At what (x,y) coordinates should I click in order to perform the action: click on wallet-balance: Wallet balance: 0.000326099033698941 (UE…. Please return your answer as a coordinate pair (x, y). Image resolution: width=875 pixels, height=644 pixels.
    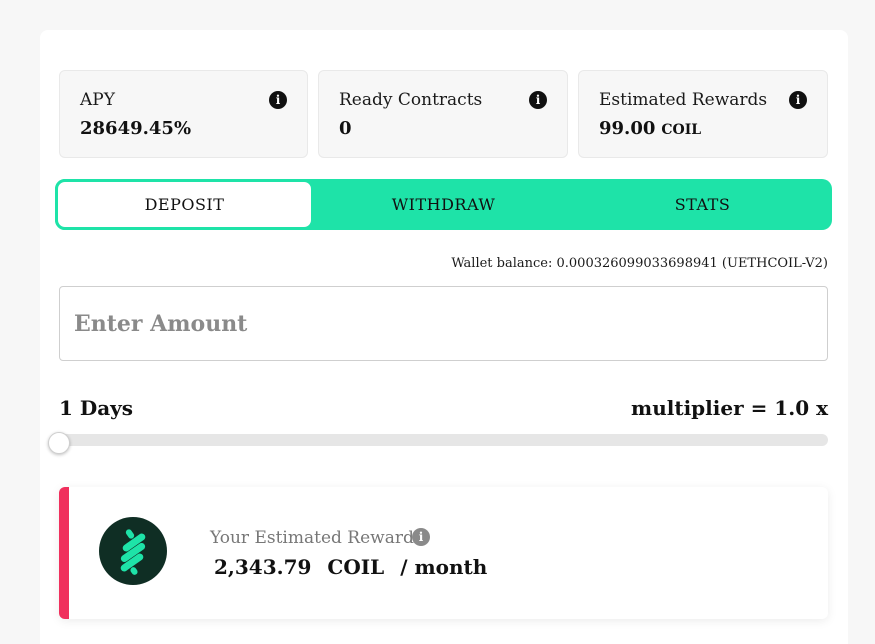
    Looking at the image, I should click on (639, 263).